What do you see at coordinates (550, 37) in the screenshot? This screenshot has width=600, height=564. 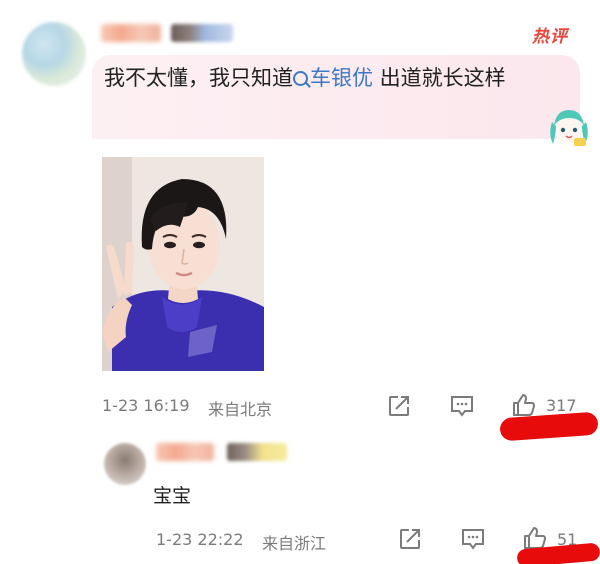 I see `hot-comment-badge: 热评` at bounding box center [550, 37].